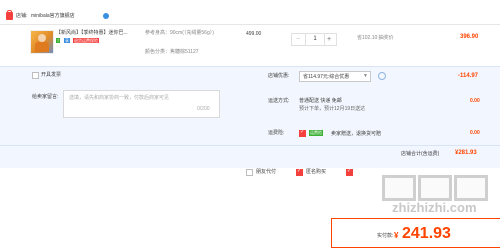 This screenshot has width=500, height=248. I want to click on info-icon, so click(382, 76).